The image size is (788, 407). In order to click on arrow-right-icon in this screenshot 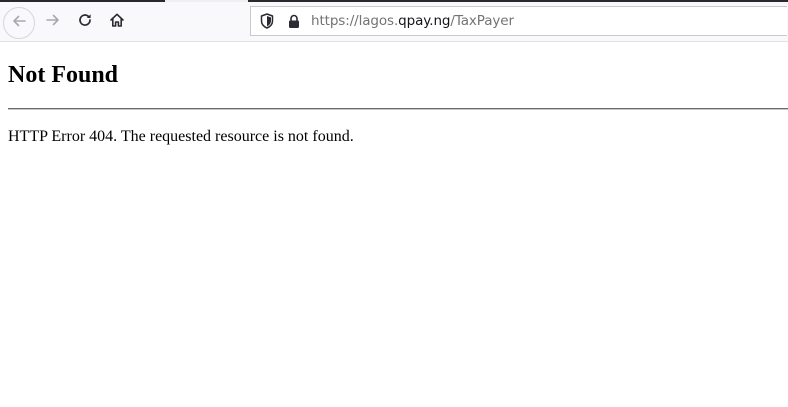, I will do `click(53, 22)`.